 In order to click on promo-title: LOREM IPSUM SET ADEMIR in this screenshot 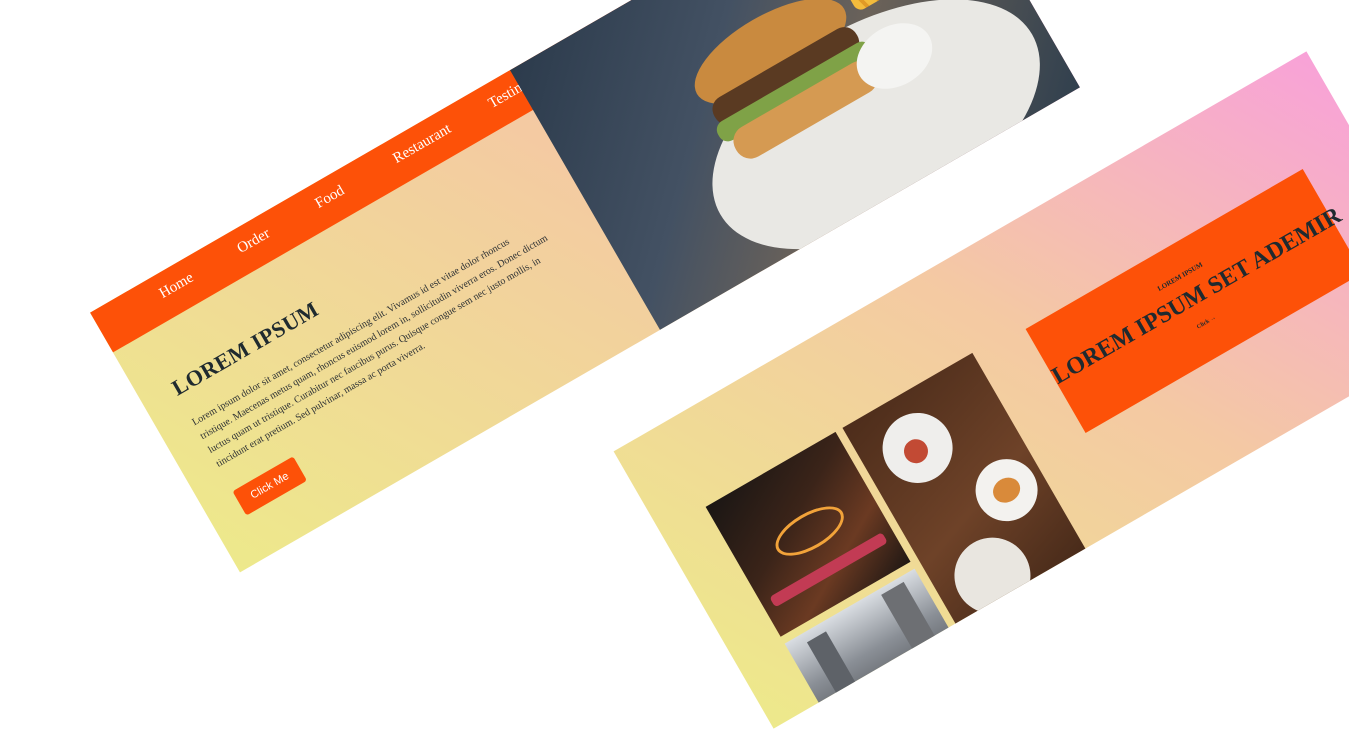, I will do `click(1197, 296)`.